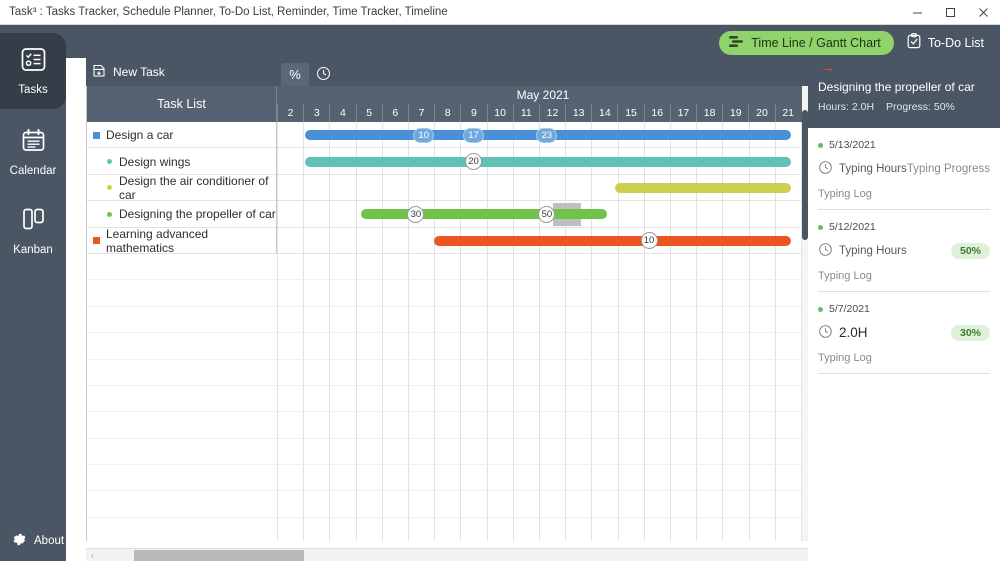 This screenshot has height=561, width=1000. I want to click on day-header-cell: 12, so click(551, 113).